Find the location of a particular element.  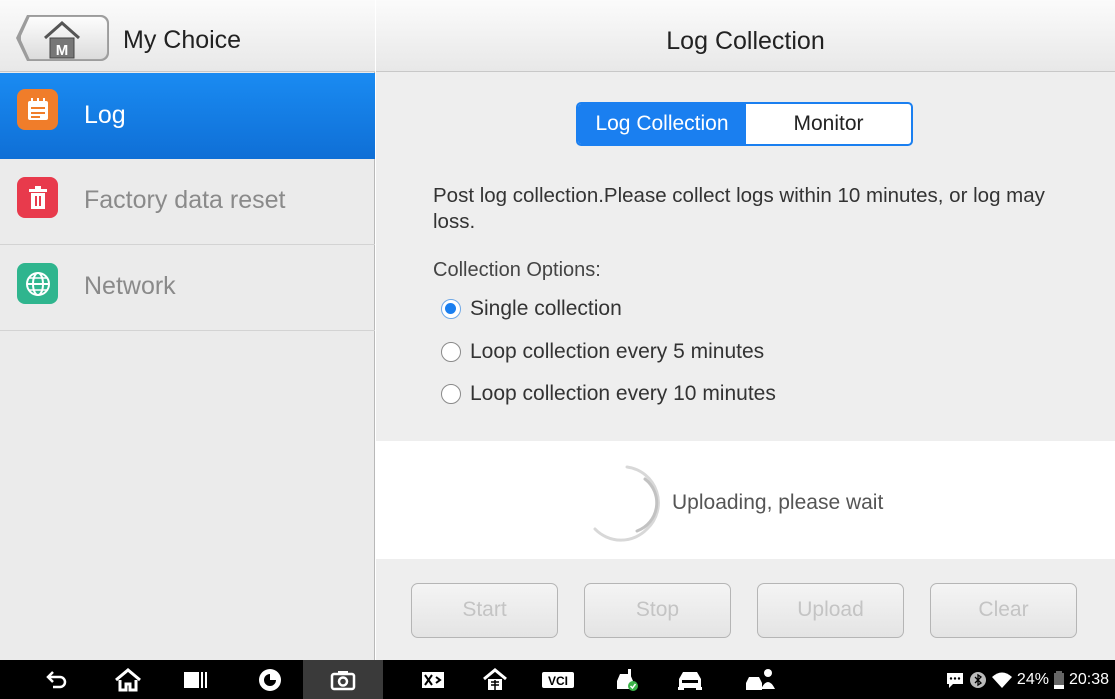

trash-icon is located at coordinates (37, 197).